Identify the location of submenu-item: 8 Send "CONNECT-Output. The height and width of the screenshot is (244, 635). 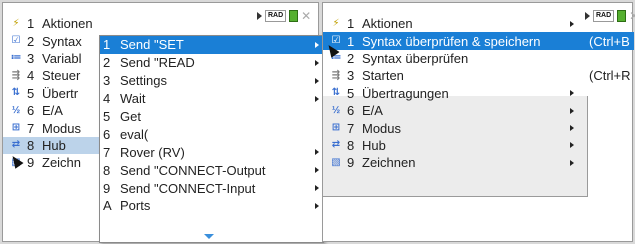
(211, 170).